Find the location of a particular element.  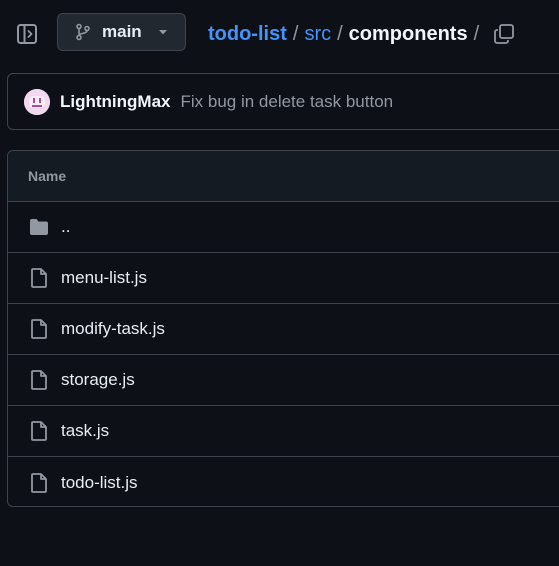

git-branch-icon is located at coordinates (83, 32).